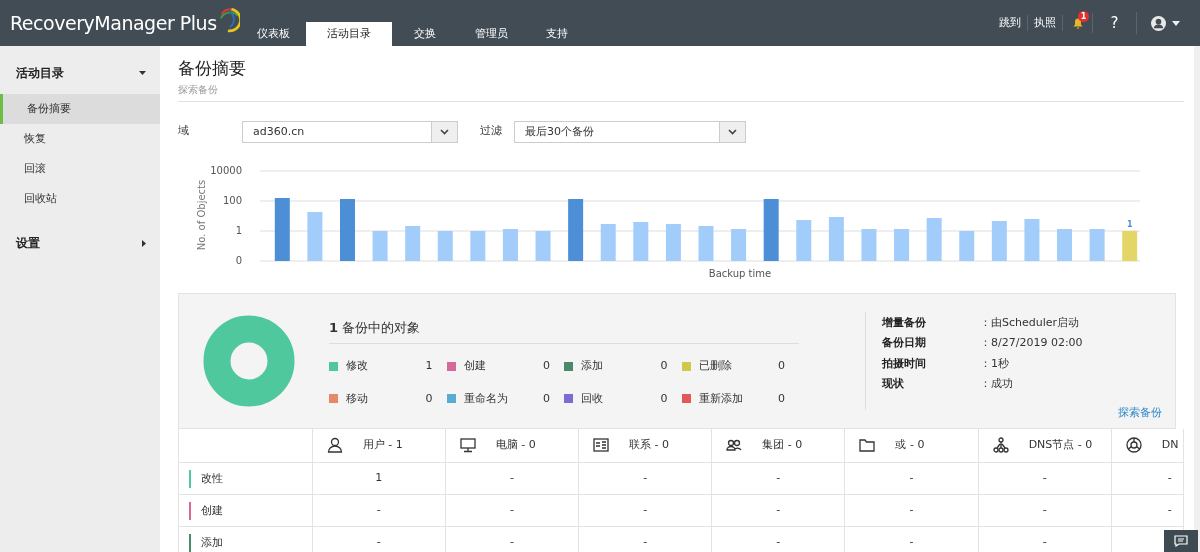  I want to click on y-axis-label: No. of Objects, so click(201, 214).